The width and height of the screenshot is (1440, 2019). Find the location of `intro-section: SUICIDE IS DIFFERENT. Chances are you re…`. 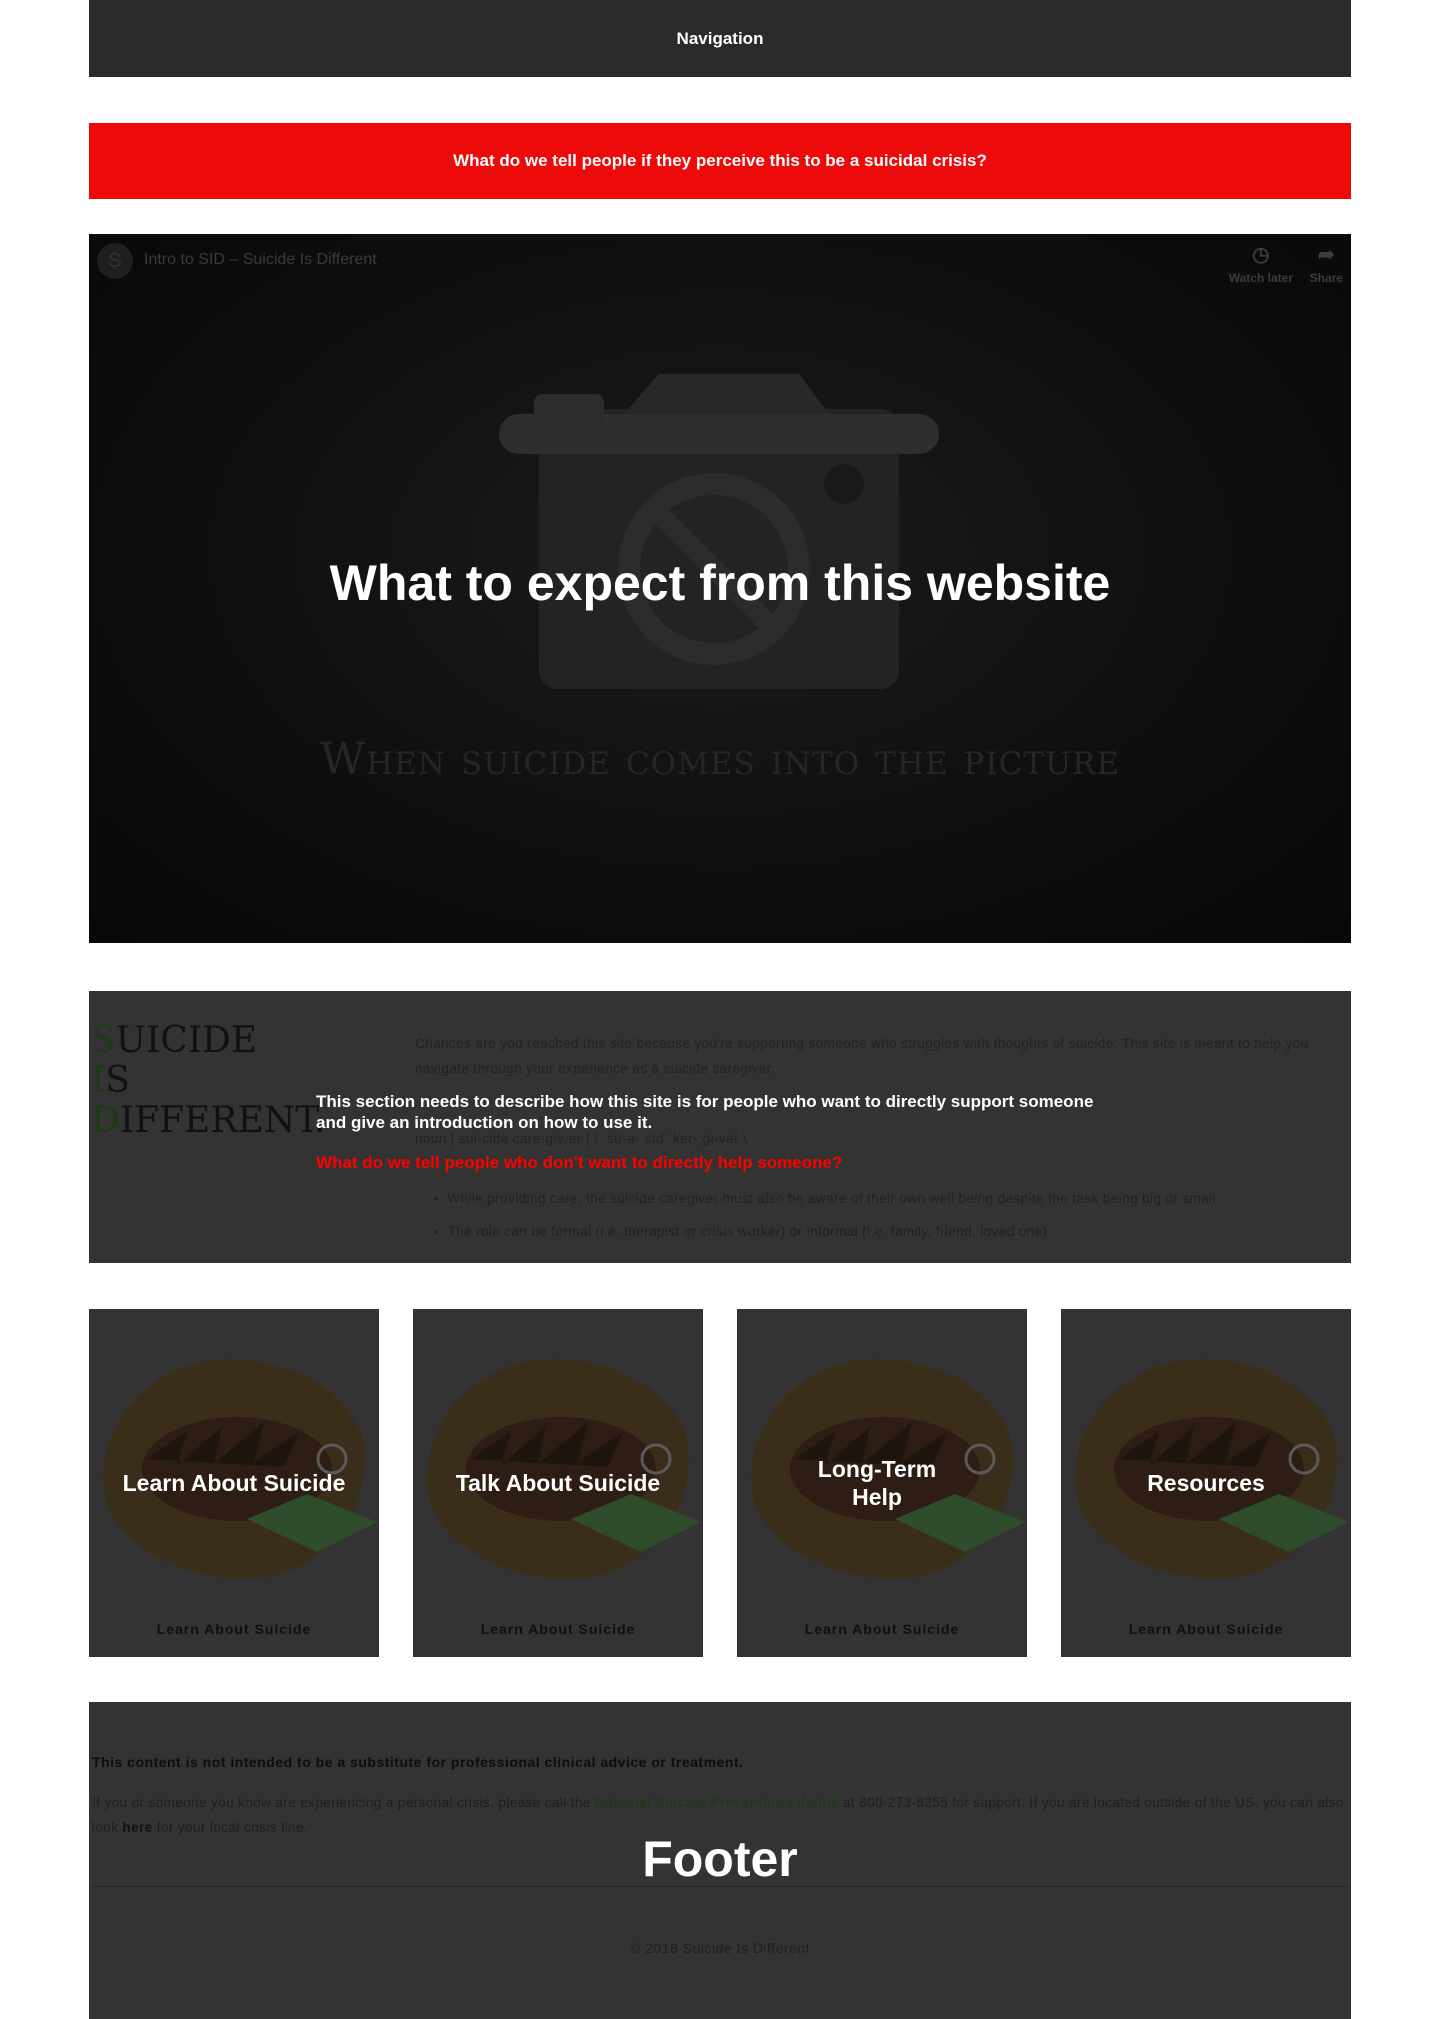

intro-section: SUICIDE IS DIFFERENT. Chances are you re… is located at coordinates (720, 1127).